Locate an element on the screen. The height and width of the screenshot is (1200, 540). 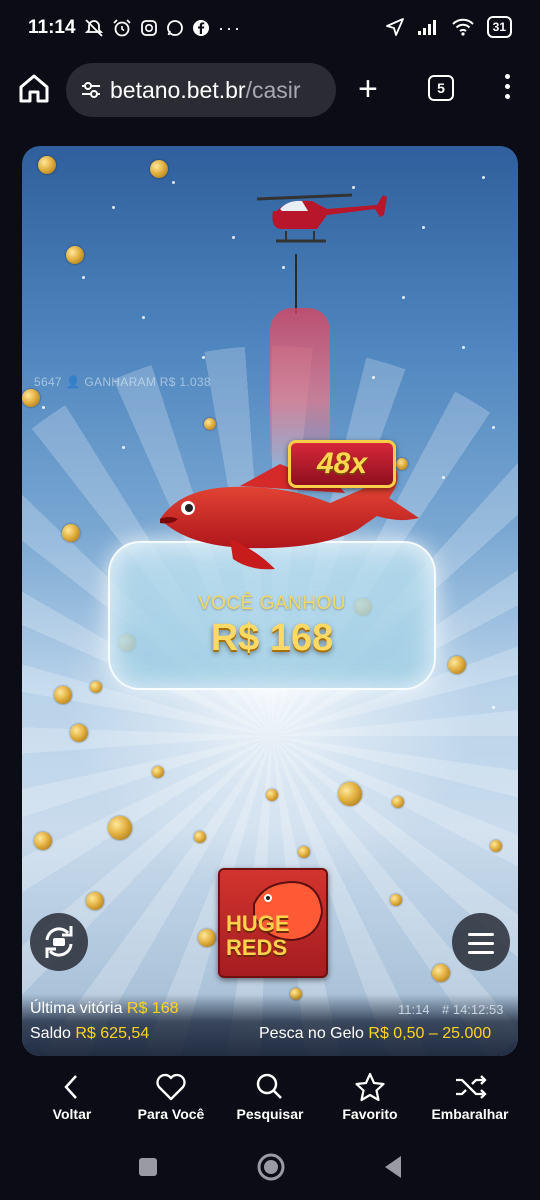
url-path: /casir is located at coordinates (273, 90).